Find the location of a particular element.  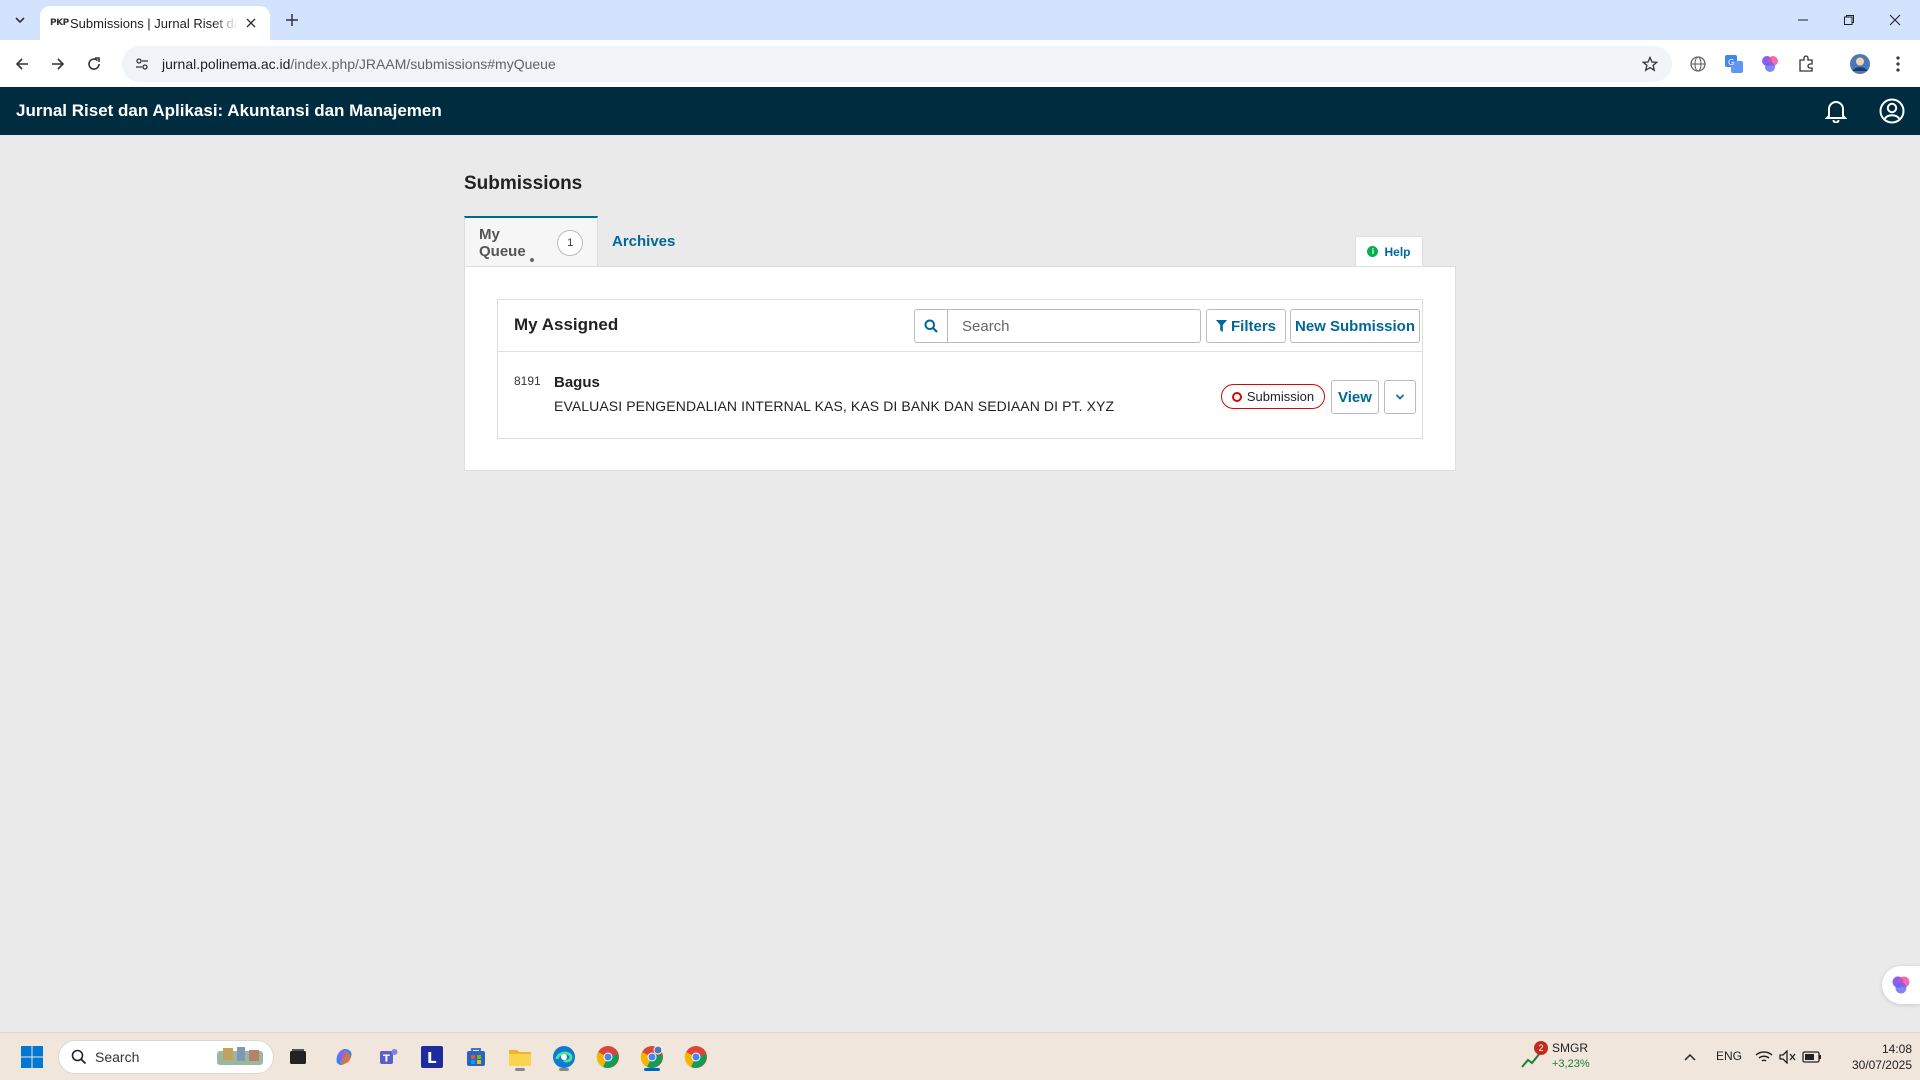

url-host: jurnal.polinema.ac.id is located at coordinates (226, 64).